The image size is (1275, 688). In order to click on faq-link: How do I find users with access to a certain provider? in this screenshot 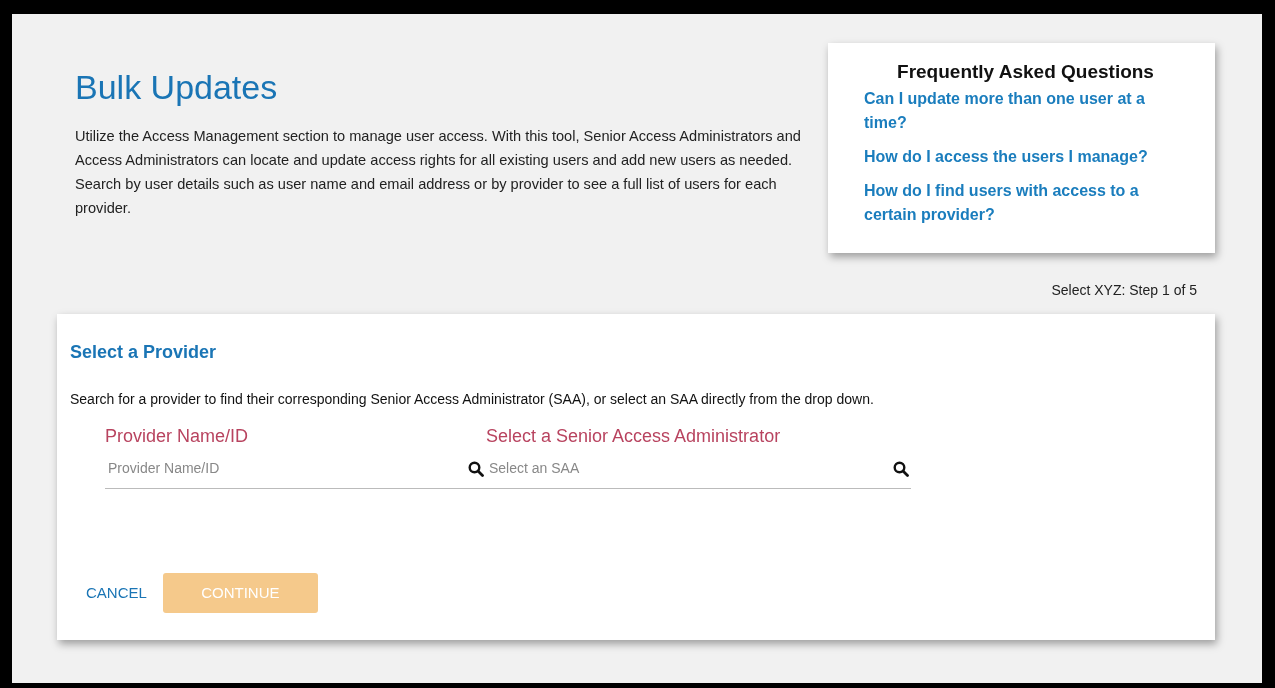, I will do `click(1024, 203)`.